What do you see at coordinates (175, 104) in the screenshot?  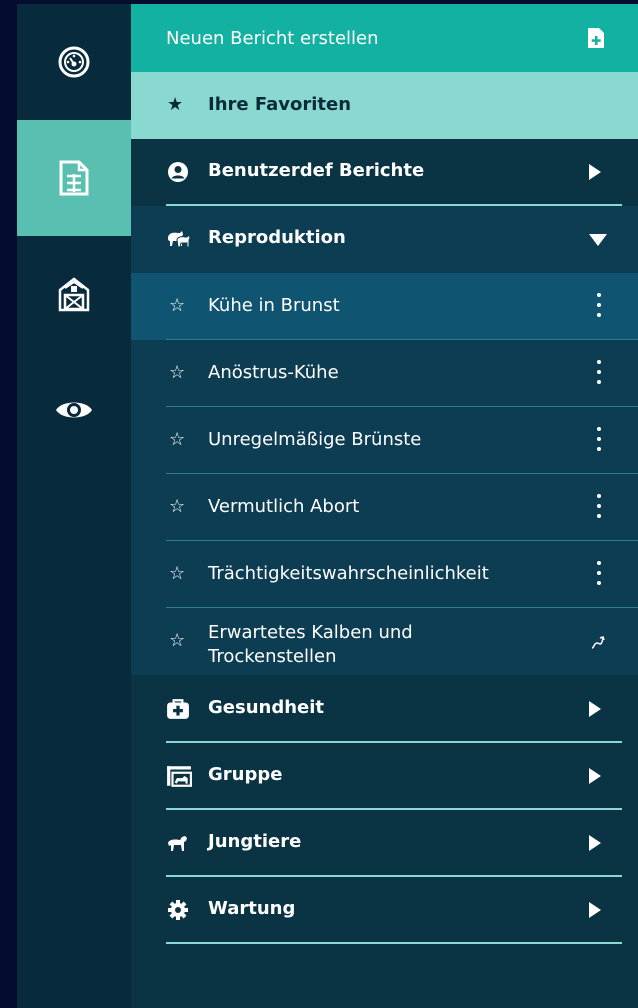 I see `star-filled-icon: ★` at bounding box center [175, 104].